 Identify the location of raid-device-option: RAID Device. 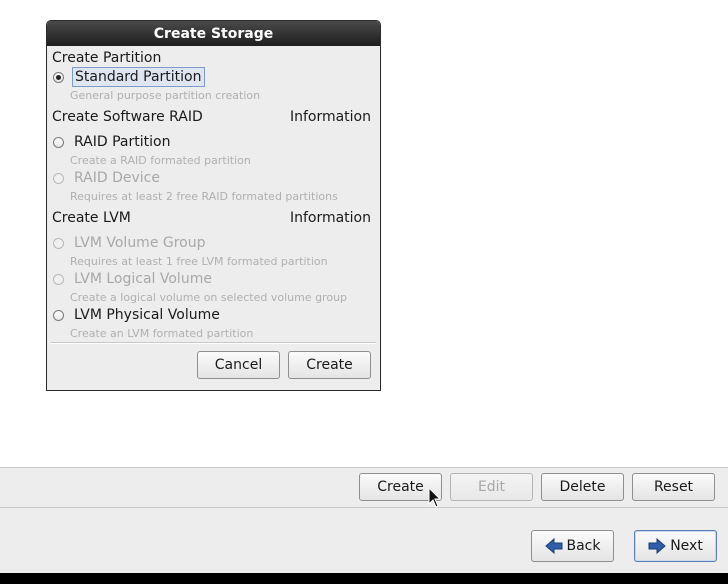
(107, 178).